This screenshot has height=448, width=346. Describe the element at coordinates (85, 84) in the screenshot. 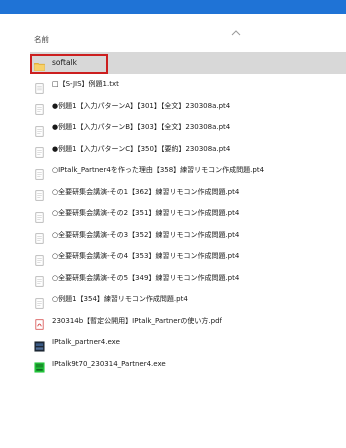

I see `file-name: □【S-JIS】例題1.txt` at that location.